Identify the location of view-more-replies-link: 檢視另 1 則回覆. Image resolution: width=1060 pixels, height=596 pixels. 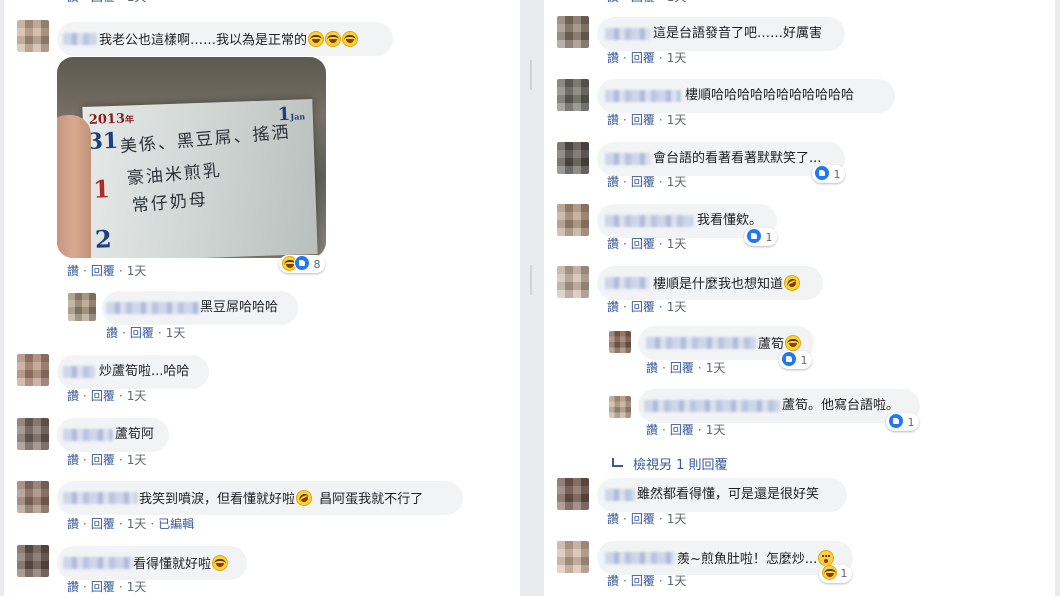
(670, 463).